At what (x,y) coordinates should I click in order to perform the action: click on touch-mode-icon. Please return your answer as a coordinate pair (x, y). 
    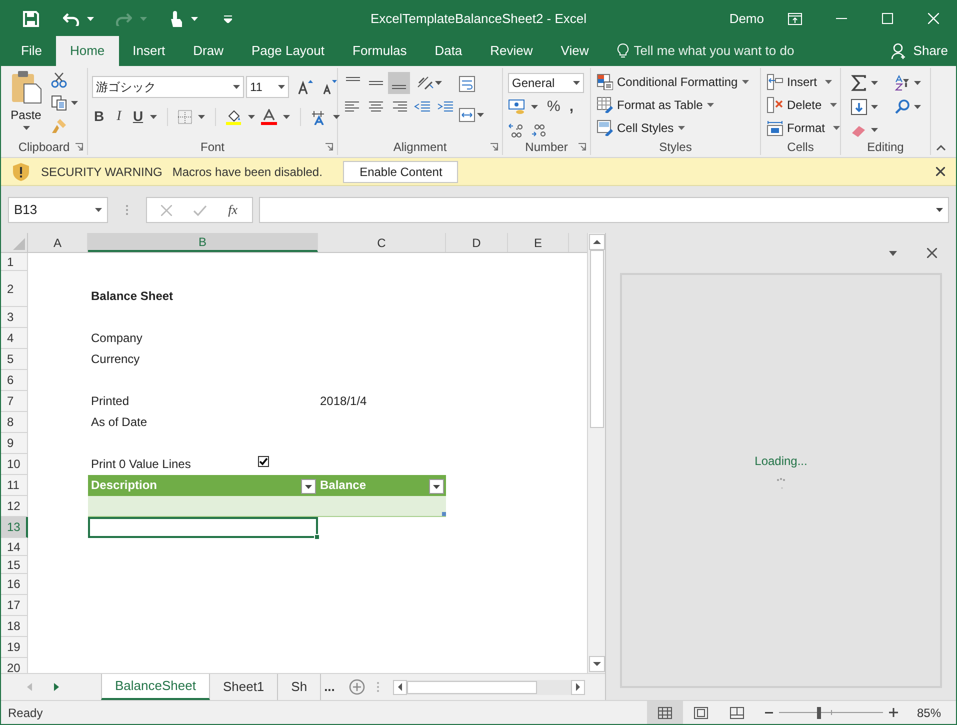
    Looking at the image, I should click on (176, 18).